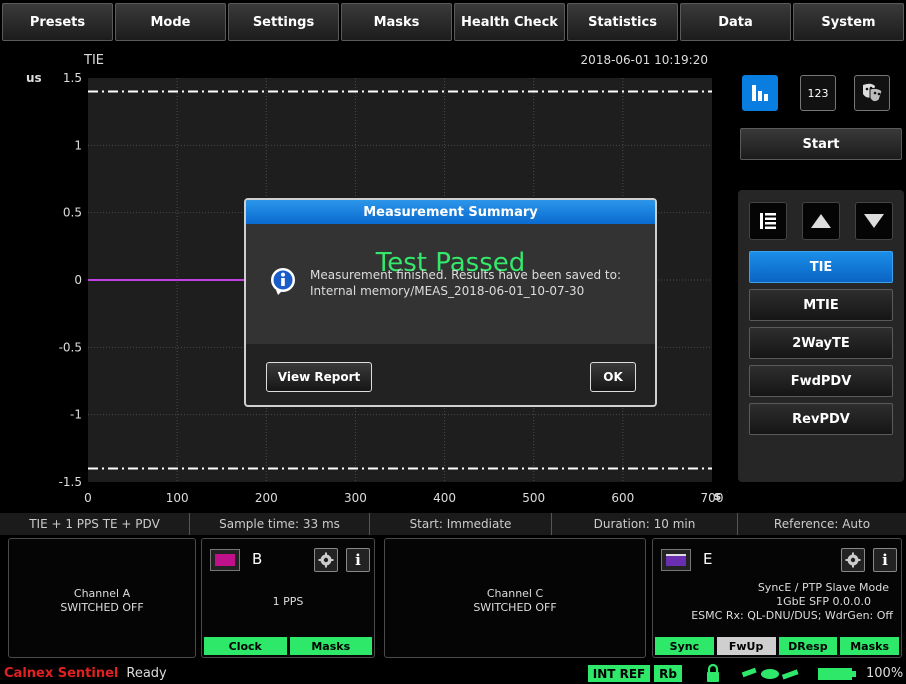 The width and height of the screenshot is (906, 684). What do you see at coordinates (288, 647) in the screenshot?
I see `channel-b-tabs: Clock Masks` at bounding box center [288, 647].